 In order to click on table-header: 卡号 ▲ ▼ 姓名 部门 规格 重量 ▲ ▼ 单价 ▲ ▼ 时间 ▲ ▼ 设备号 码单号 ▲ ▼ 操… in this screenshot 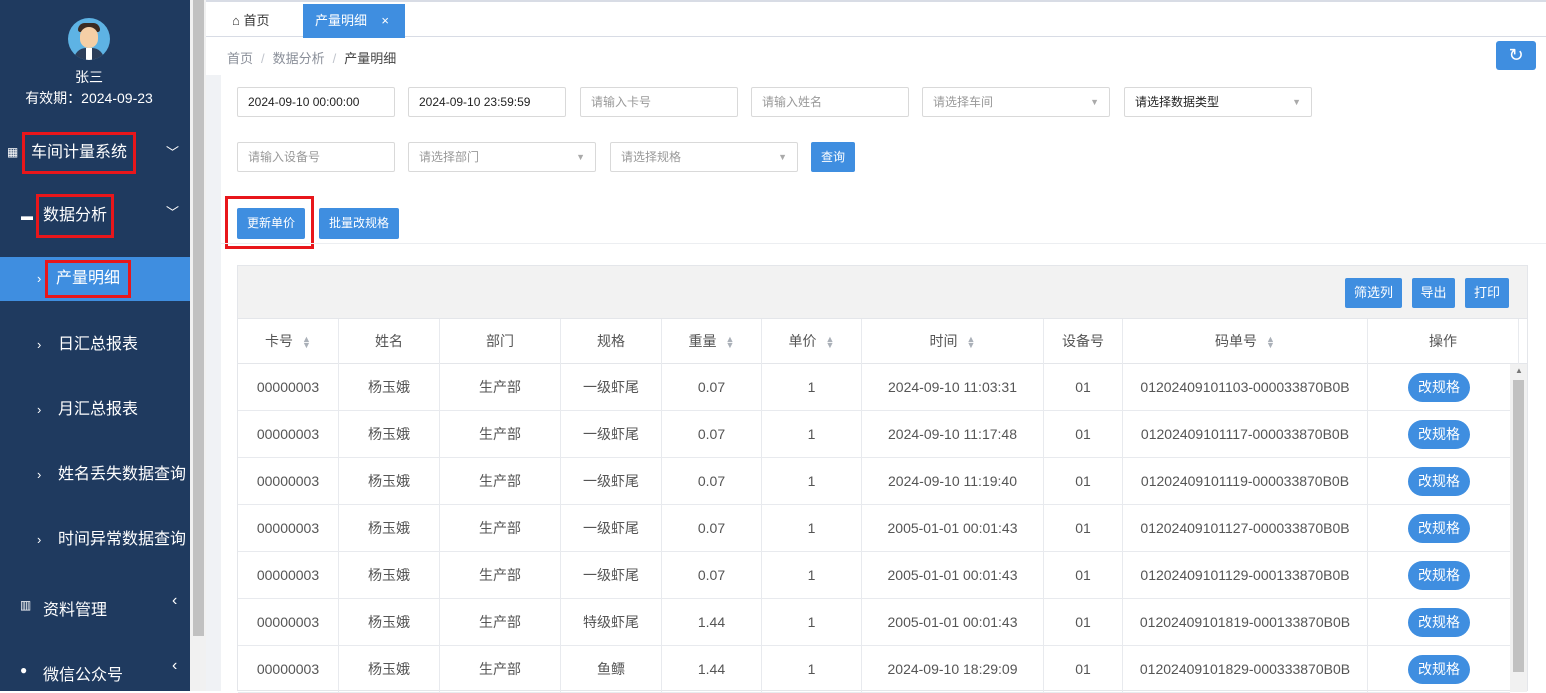, I will do `click(882, 341)`.